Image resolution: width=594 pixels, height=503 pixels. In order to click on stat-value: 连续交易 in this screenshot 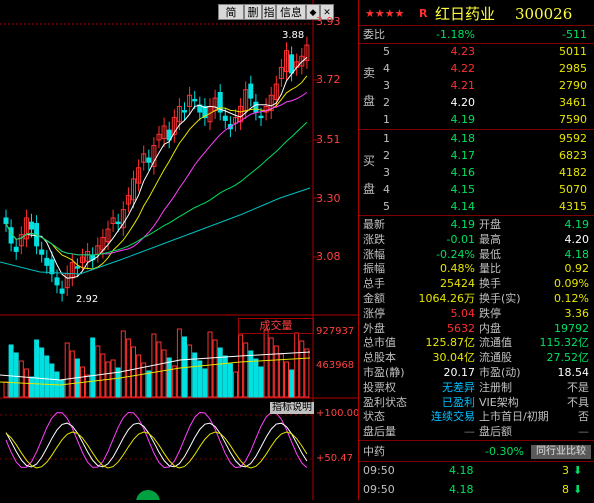, I will do `click(453, 417)`.